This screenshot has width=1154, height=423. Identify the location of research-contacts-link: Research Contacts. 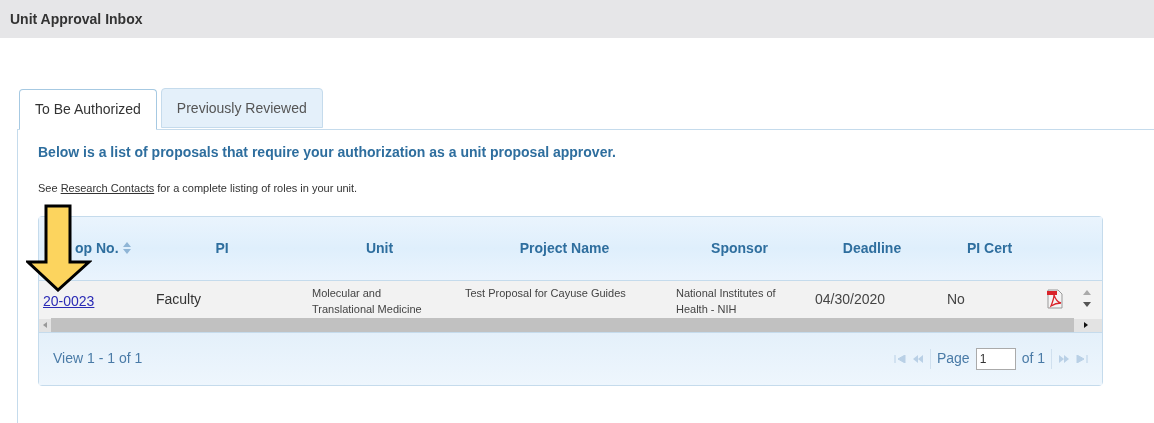
(107, 188).